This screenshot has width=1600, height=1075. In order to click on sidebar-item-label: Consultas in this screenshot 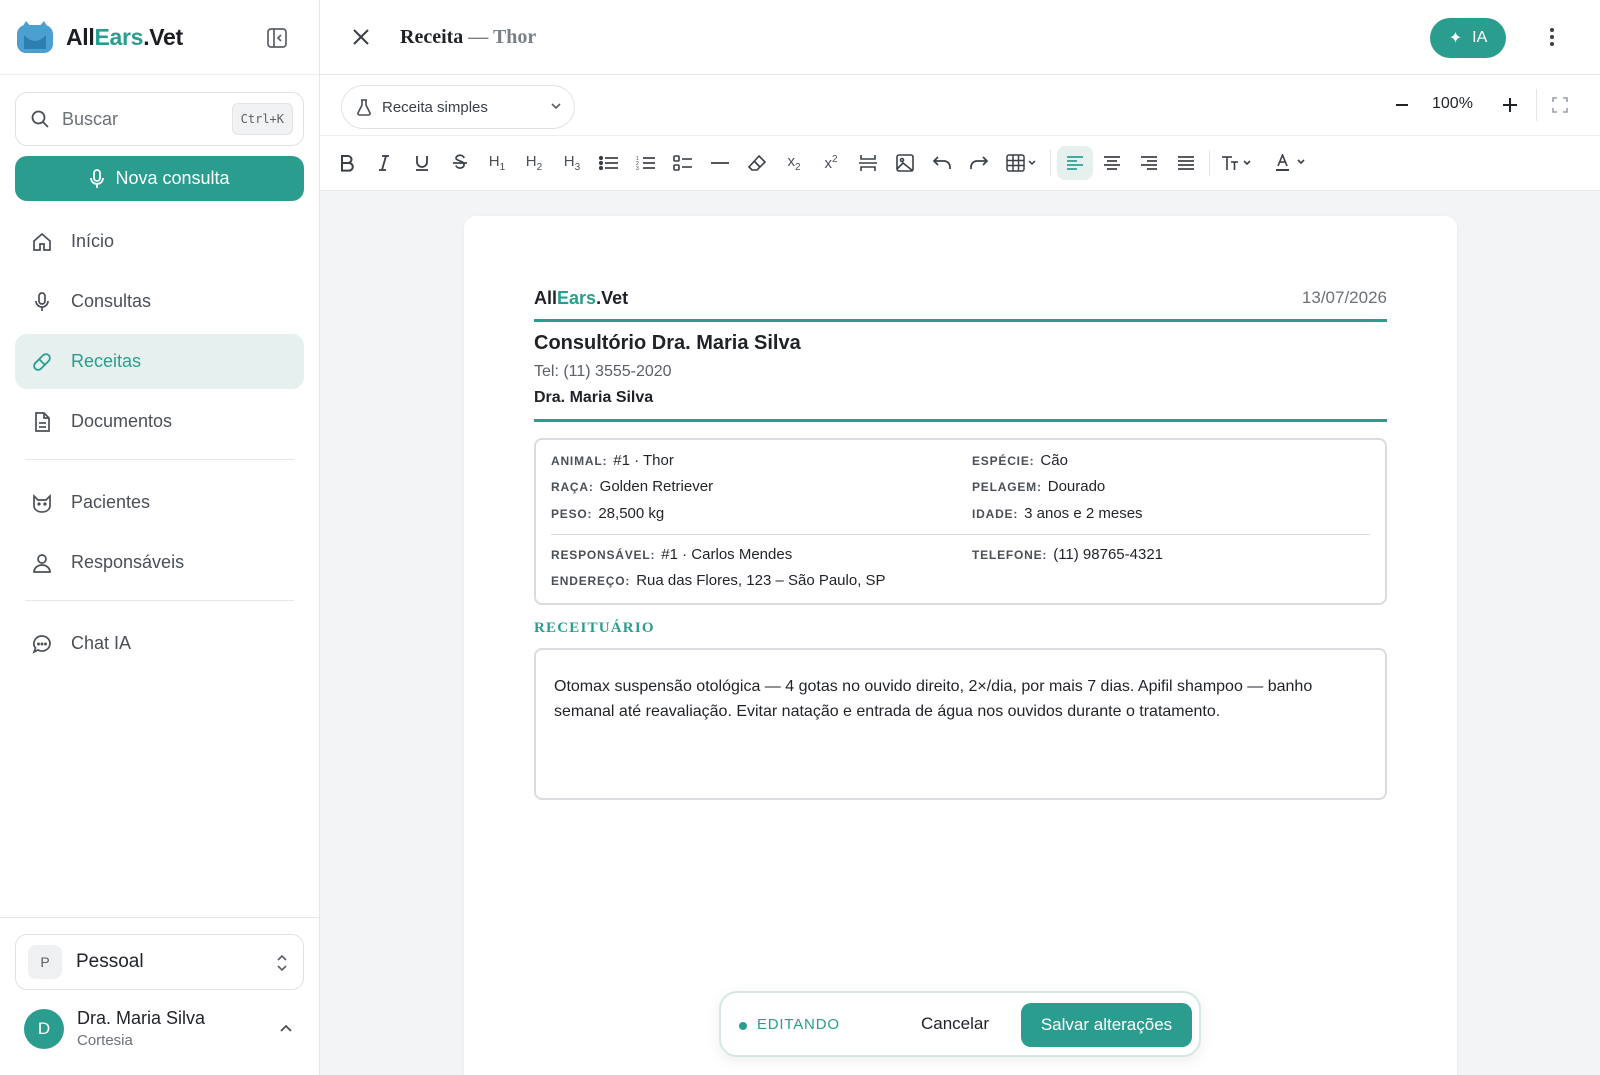, I will do `click(111, 301)`.